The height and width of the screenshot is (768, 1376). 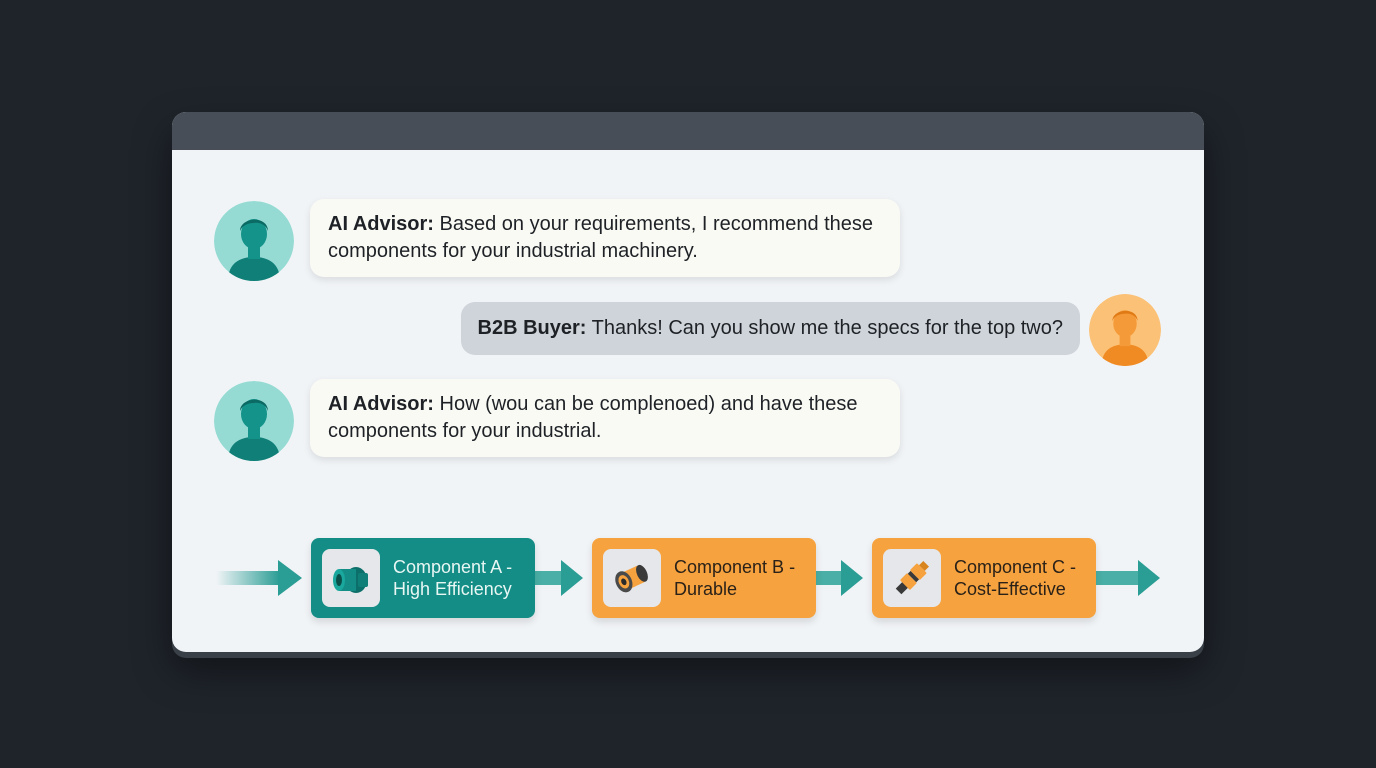 I want to click on orange-bearing-icon, so click(x=631, y=578).